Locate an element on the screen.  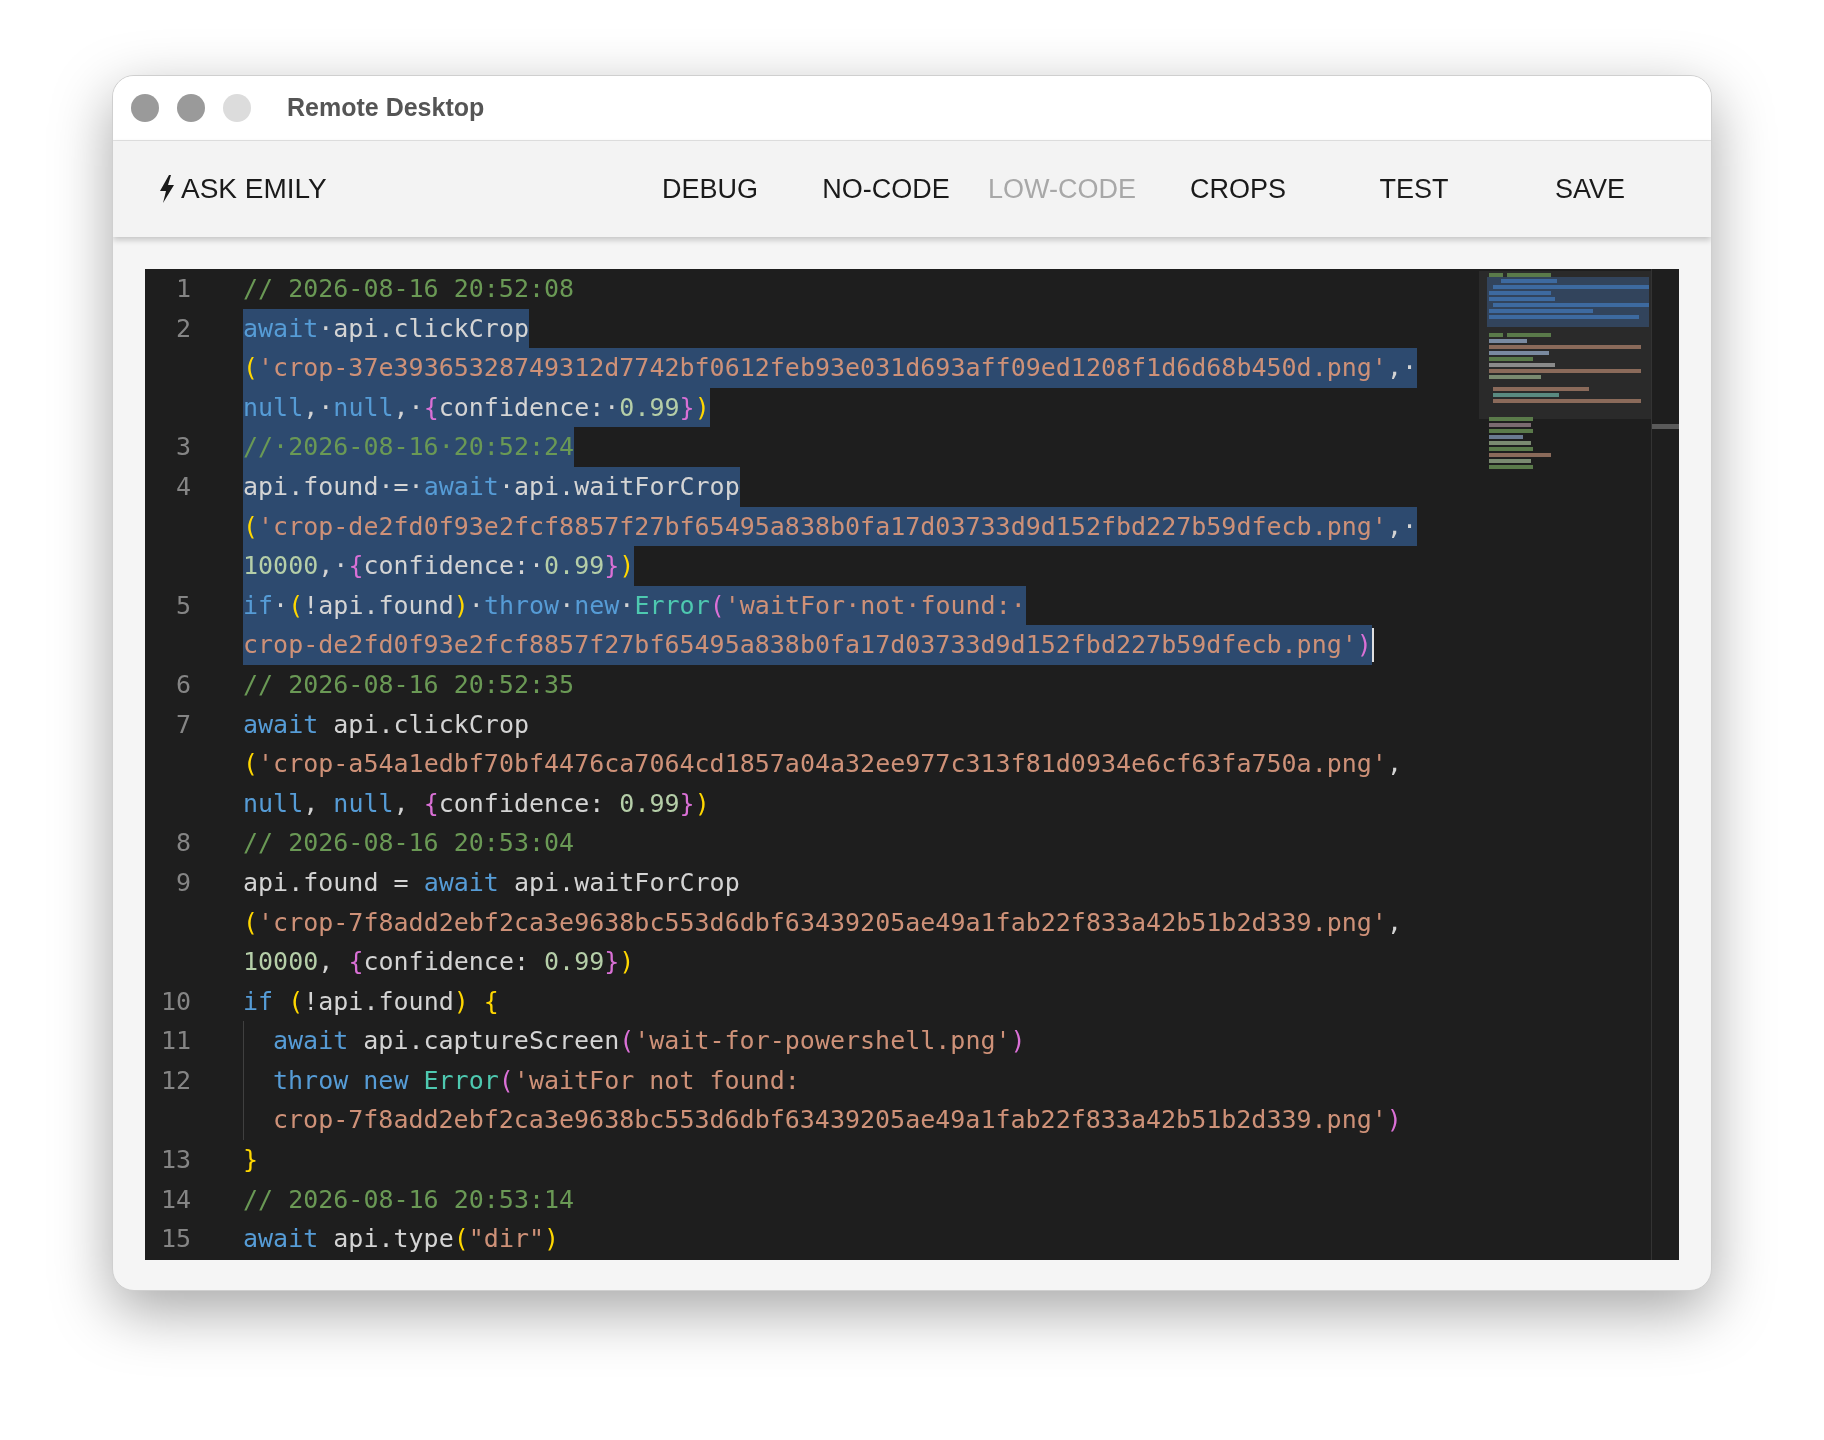
toolbar-tab: TEST is located at coordinates (1414, 189).